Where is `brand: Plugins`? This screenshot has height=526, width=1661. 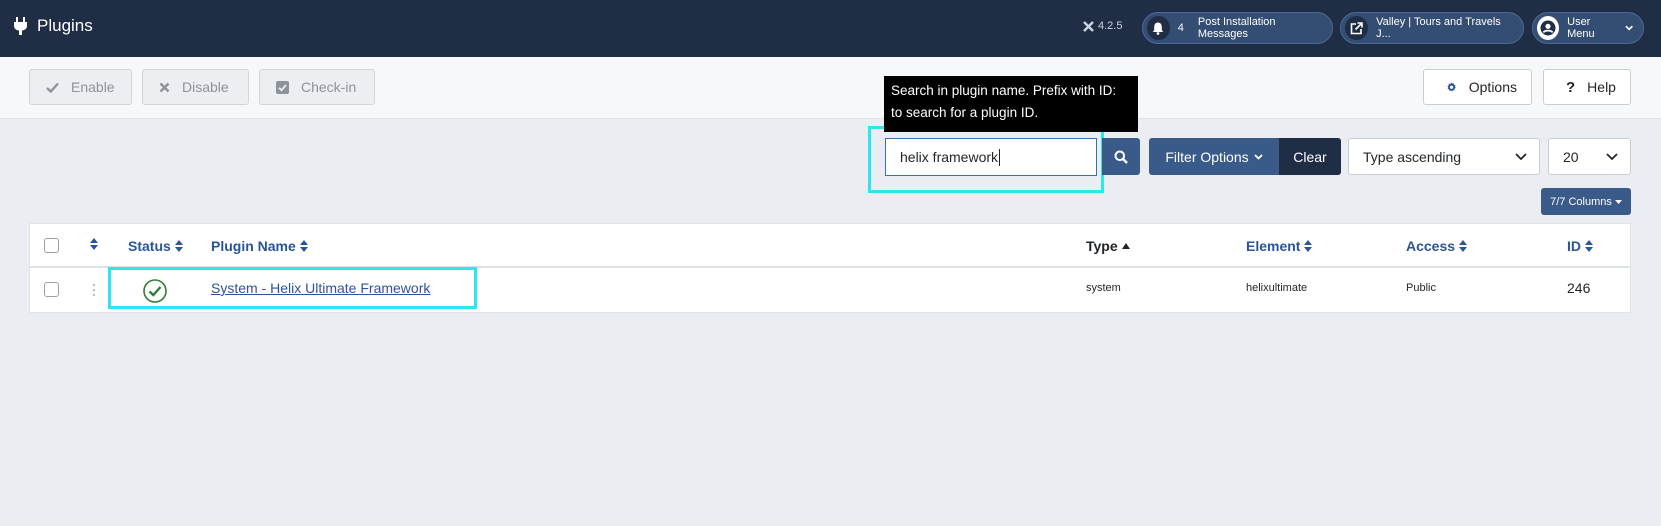
brand: Plugins is located at coordinates (53, 26).